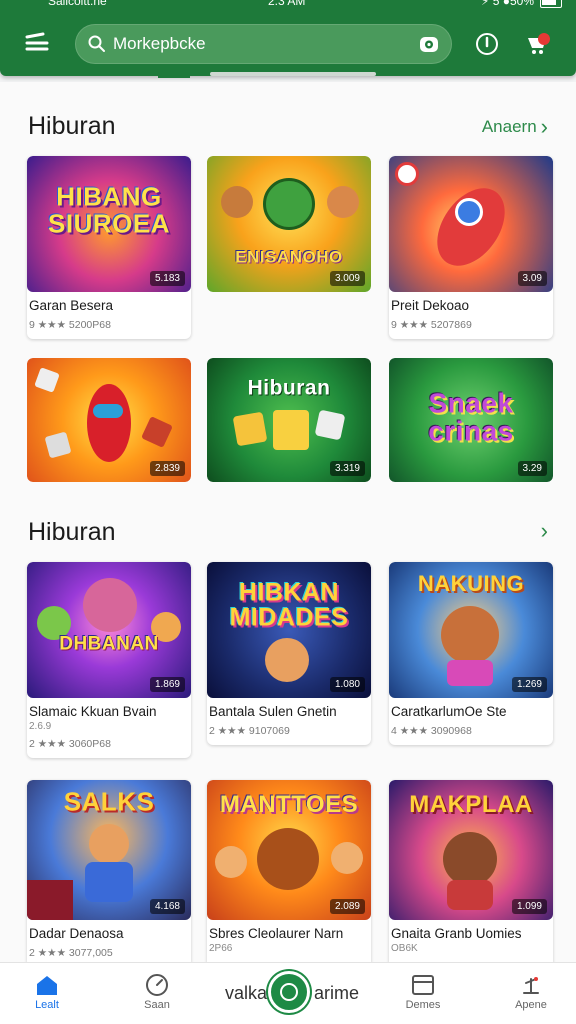 The image size is (576, 1024). Describe the element at coordinates (109, 210) in the screenshot. I see `thumbnail-title: HIBANG SIUROEA` at that location.